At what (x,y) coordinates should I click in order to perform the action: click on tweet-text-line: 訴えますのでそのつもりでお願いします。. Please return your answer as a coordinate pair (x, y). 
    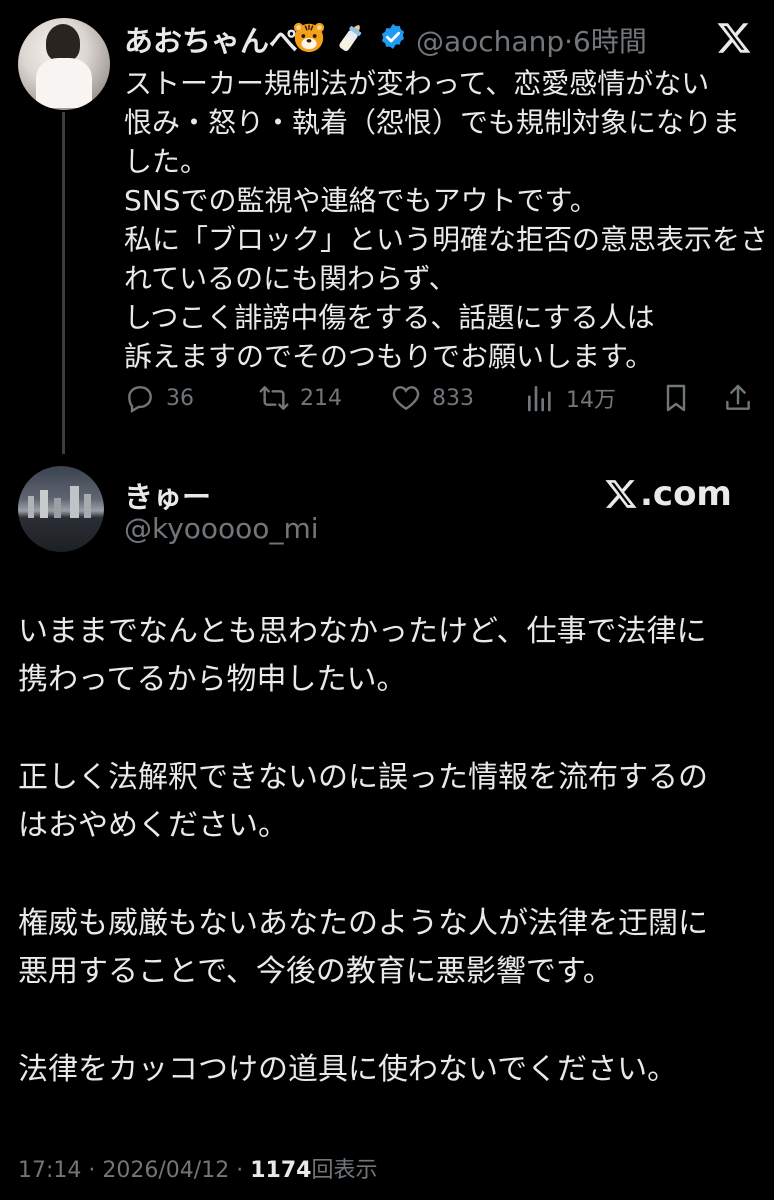
    Looking at the image, I should click on (389, 356).